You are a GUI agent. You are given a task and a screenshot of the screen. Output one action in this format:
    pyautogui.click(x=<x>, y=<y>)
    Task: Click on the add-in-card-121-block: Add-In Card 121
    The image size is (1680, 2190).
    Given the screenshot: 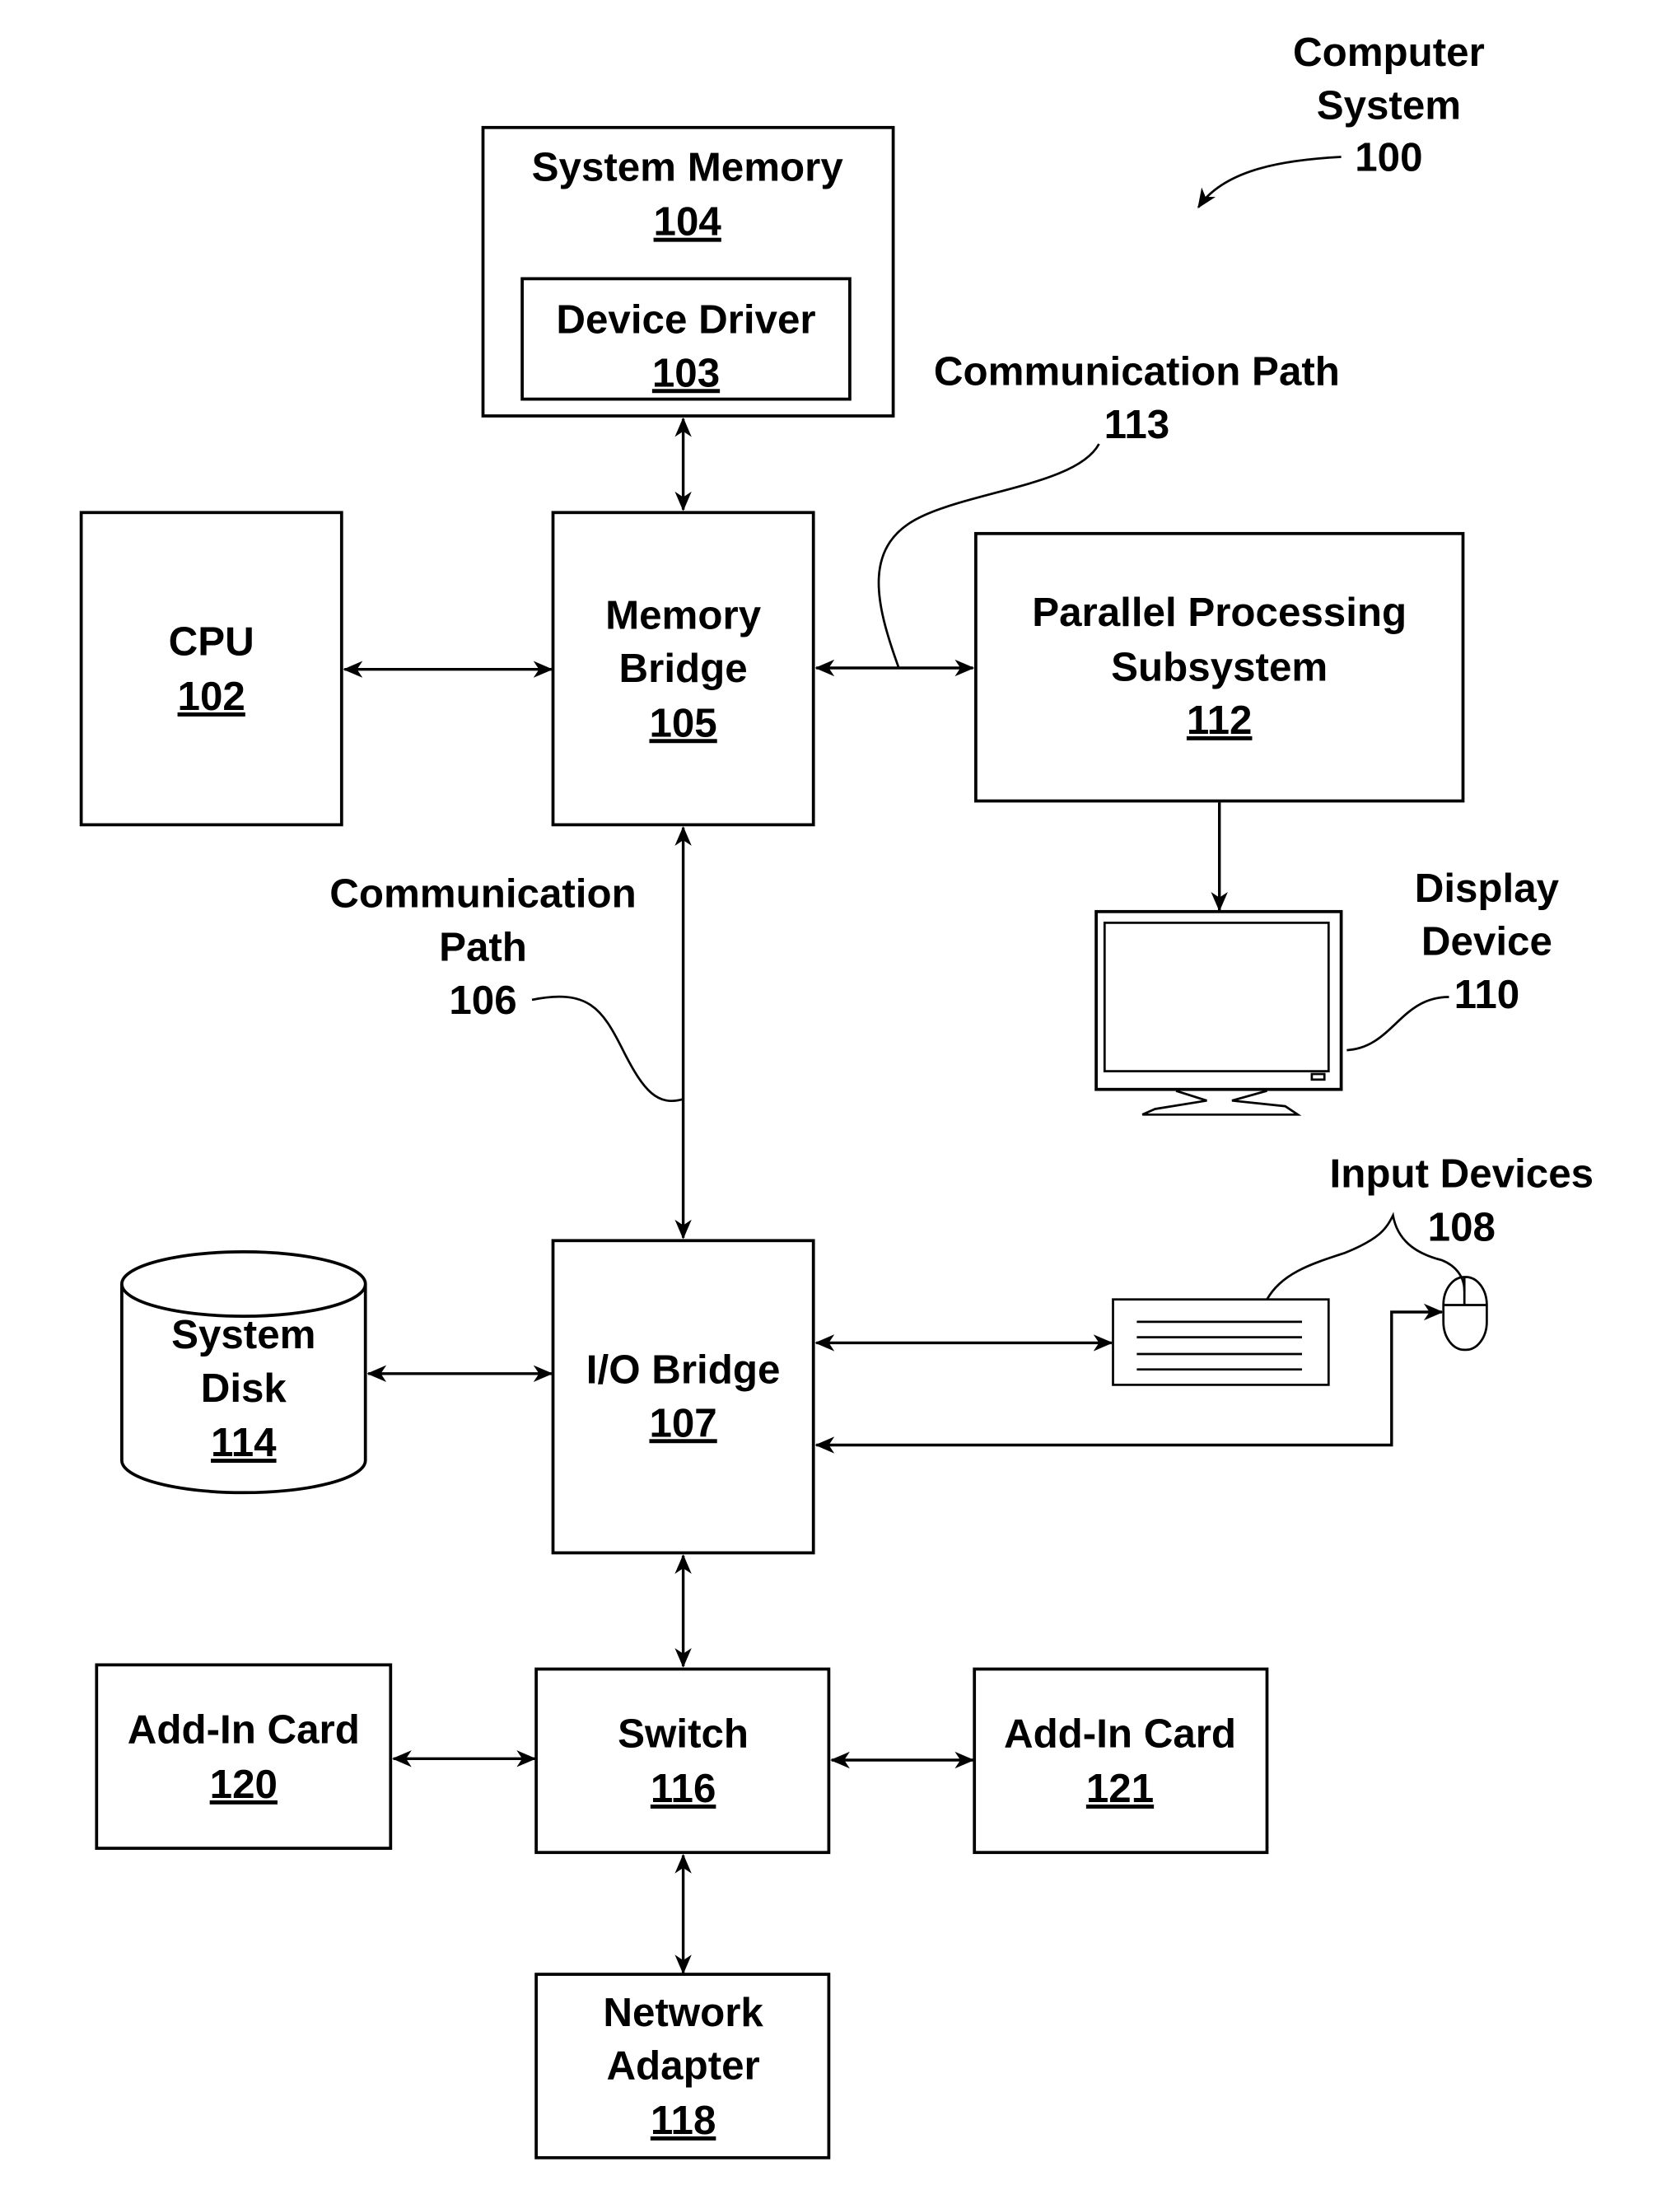 What is the action you would take?
    pyautogui.click(x=1121, y=1761)
    